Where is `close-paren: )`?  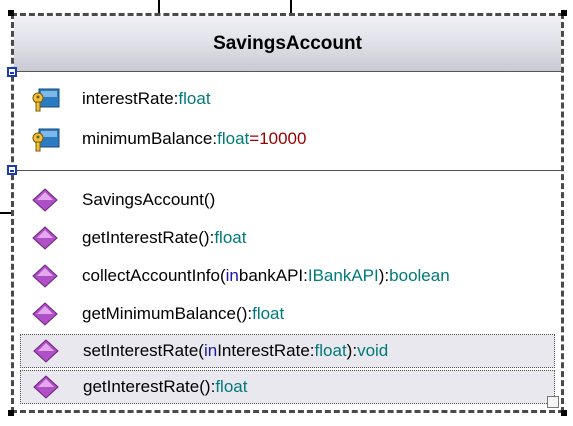 close-paren: ) is located at coordinates (212, 199).